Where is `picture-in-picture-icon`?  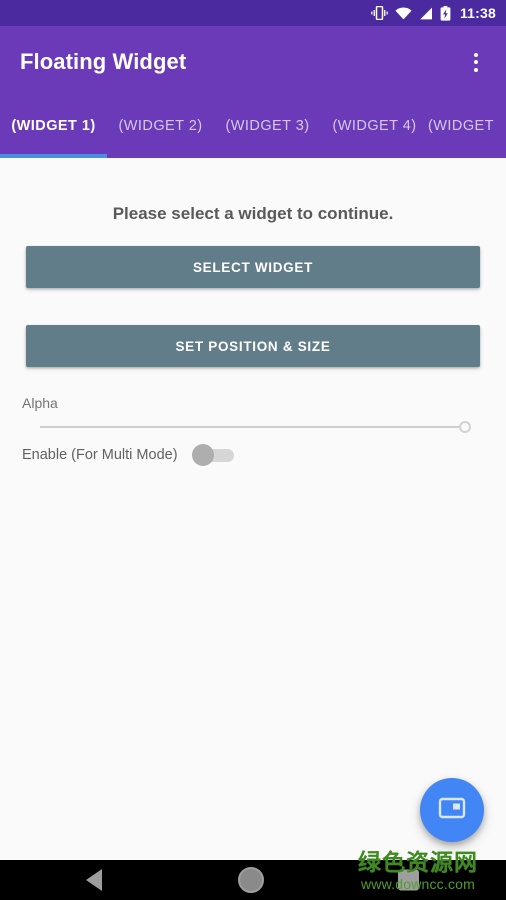
picture-in-picture-icon is located at coordinates (452, 810).